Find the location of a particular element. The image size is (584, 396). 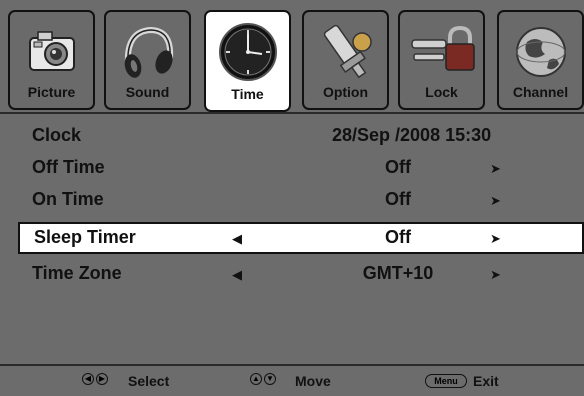

tab-label: Channel is located at coordinates (540, 92).